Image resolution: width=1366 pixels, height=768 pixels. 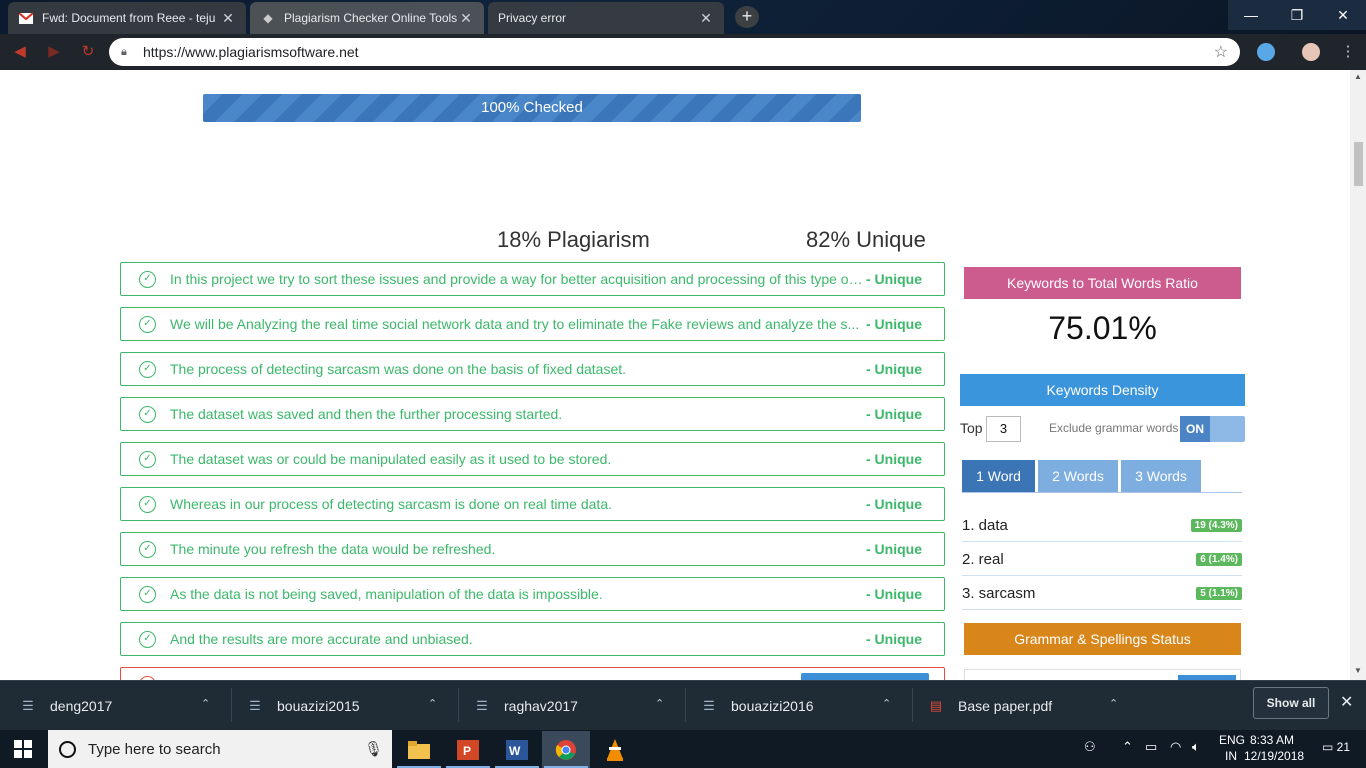 I want to click on exclude-grammar-toggle: ON, so click(x=1212, y=429).